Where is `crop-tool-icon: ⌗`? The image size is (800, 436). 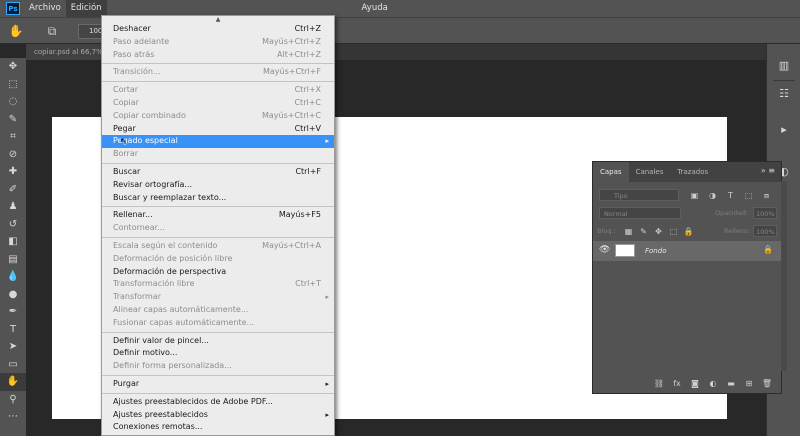 crop-tool-icon: ⌗ is located at coordinates (13, 137).